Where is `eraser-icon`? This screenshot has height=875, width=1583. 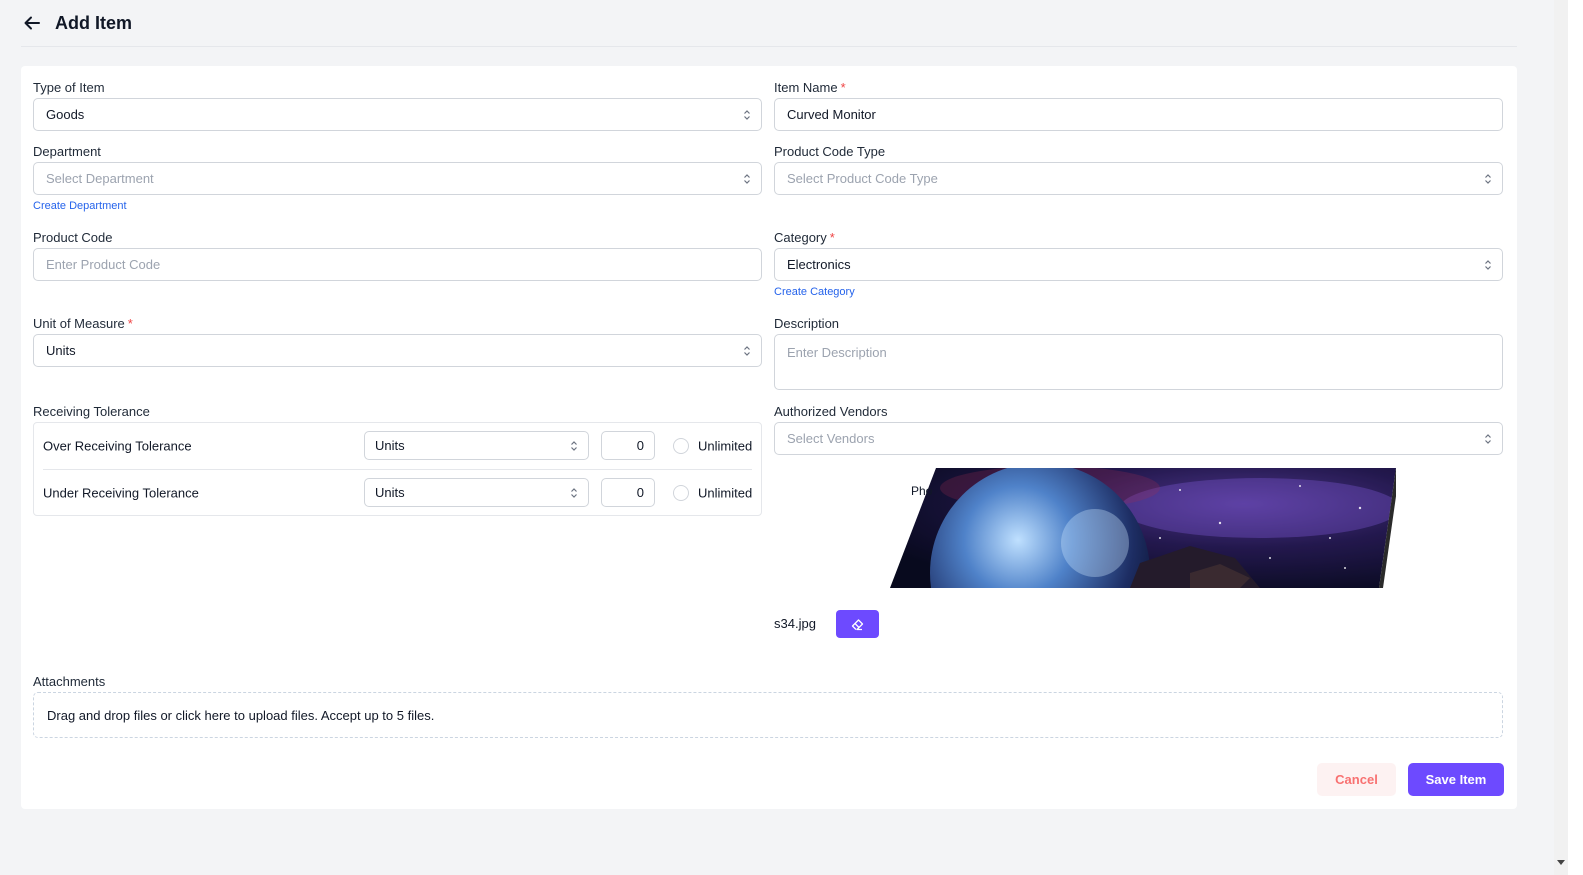 eraser-icon is located at coordinates (857, 624).